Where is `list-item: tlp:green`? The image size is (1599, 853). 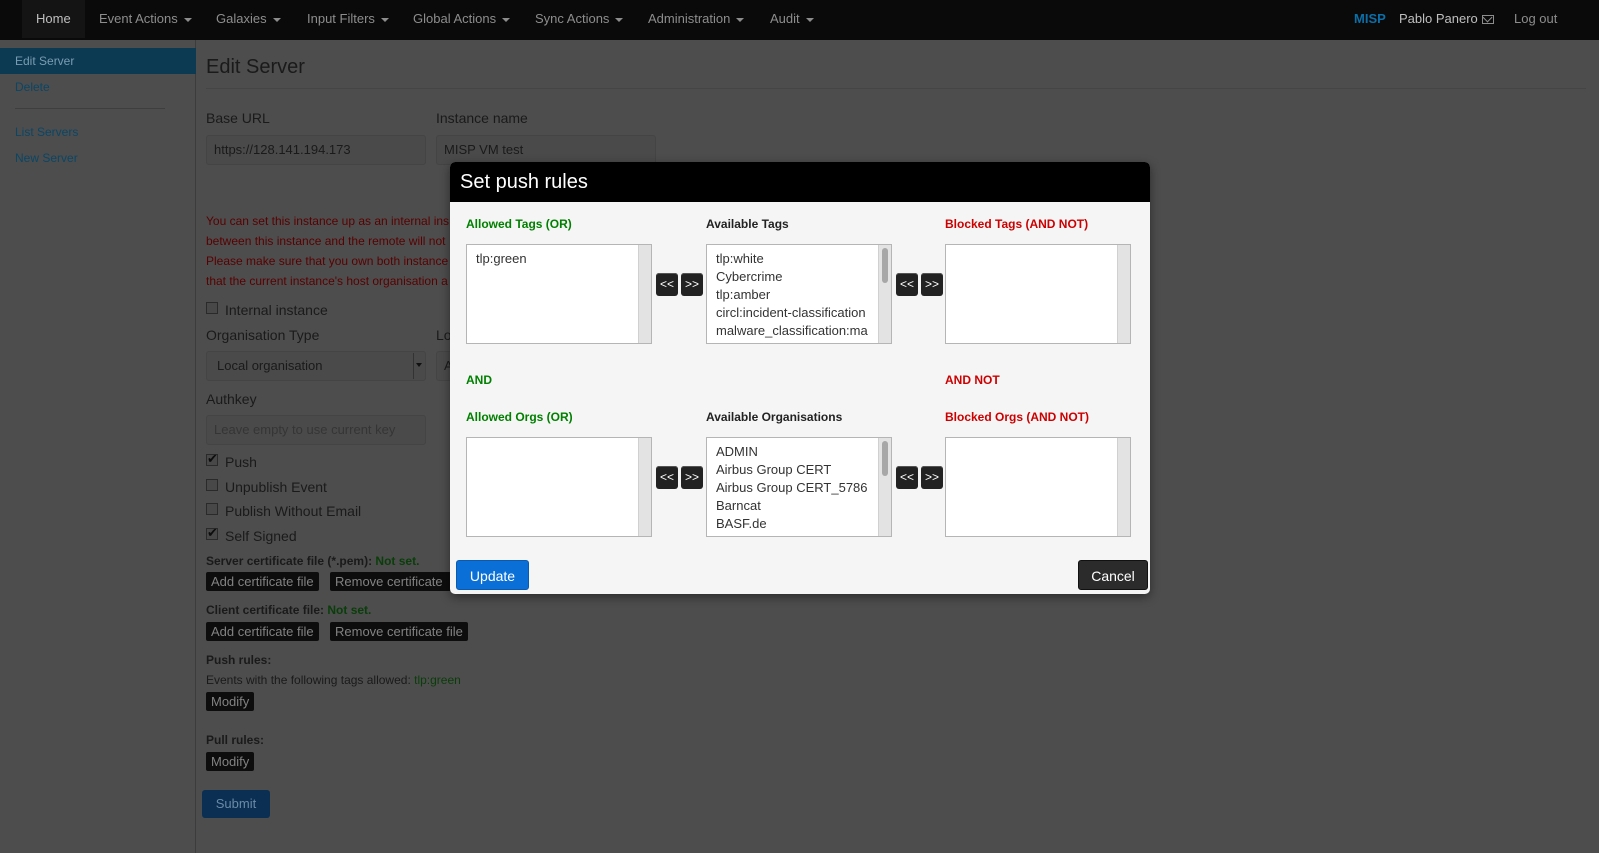 list-item: tlp:green is located at coordinates (555, 259).